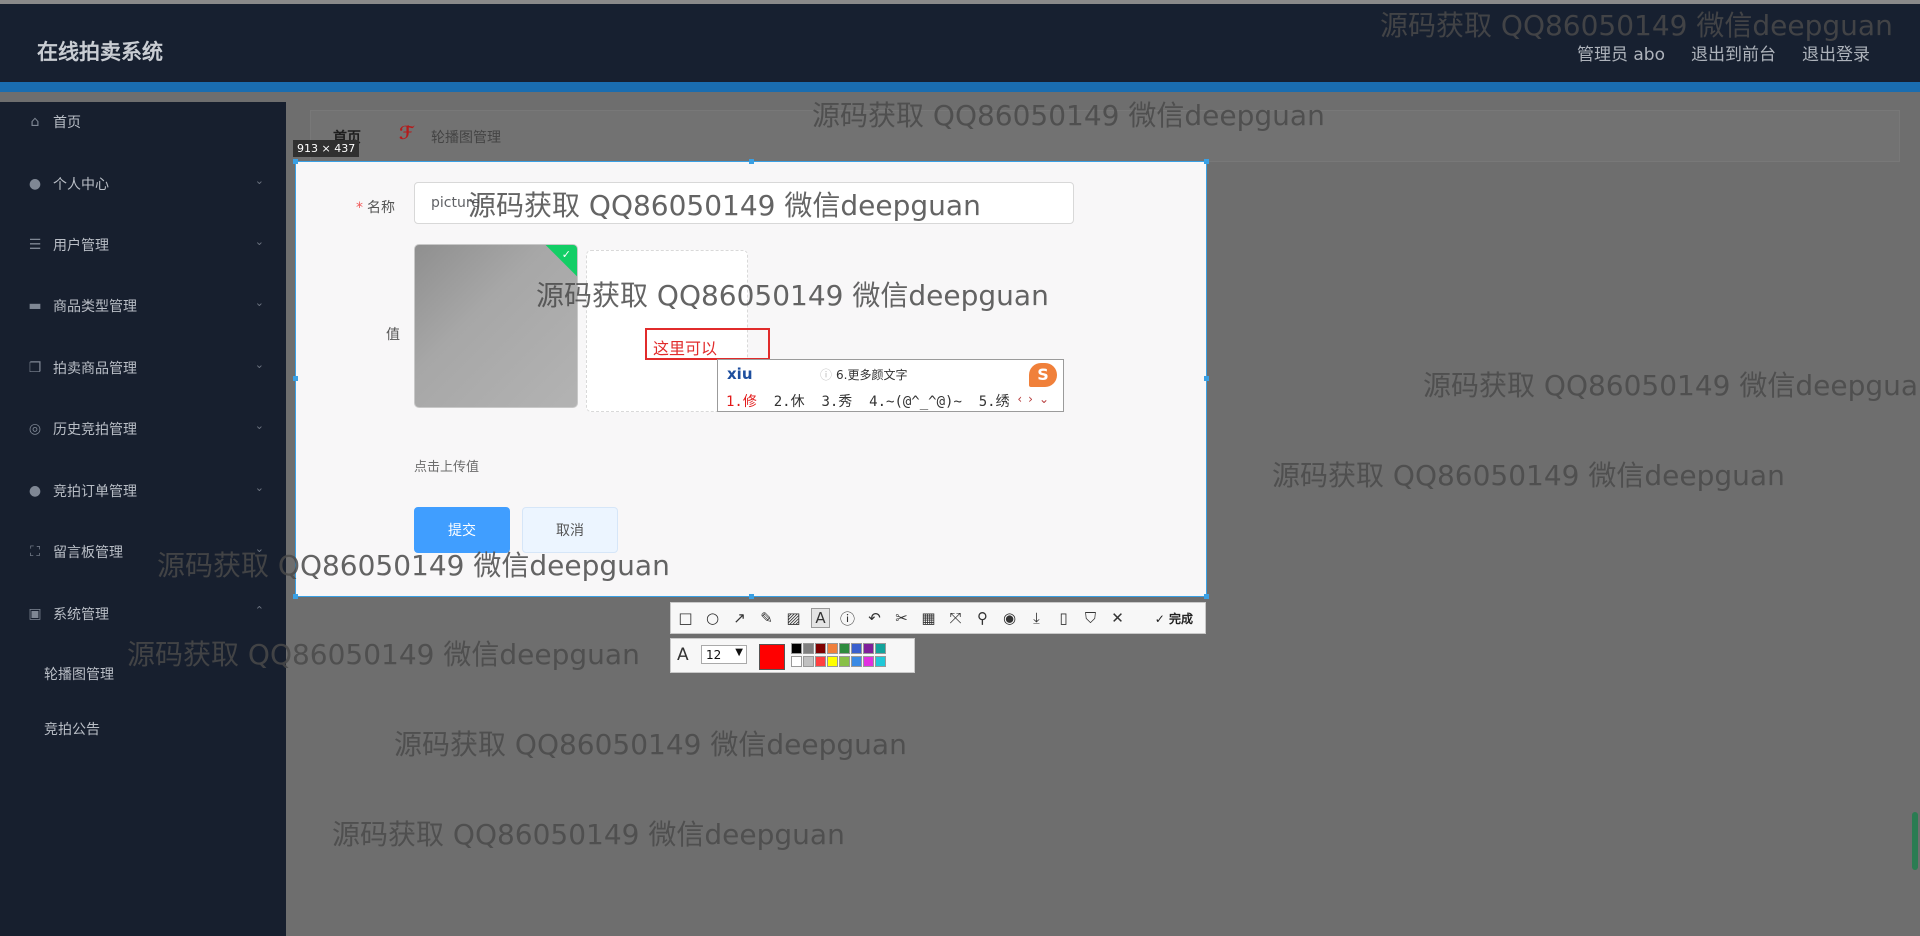  Describe the element at coordinates (143, 245) in the screenshot. I see `sidebar-item-user-management: ☰ 用户管理 ⌄` at that location.